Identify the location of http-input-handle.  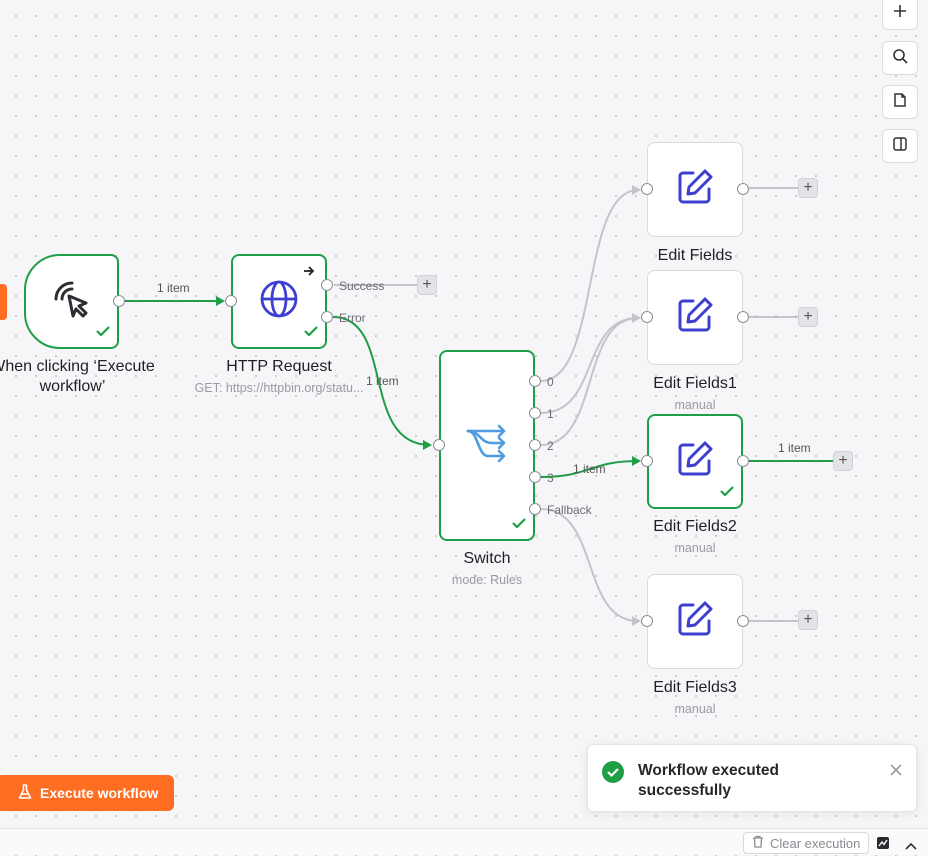
(231, 301).